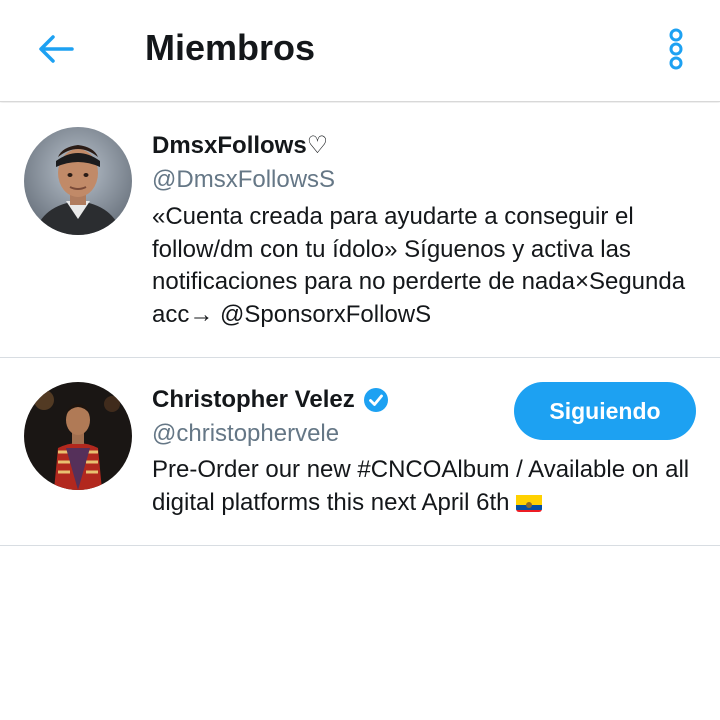 The image size is (720, 720). I want to click on arrow-left-icon, so click(56, 49).